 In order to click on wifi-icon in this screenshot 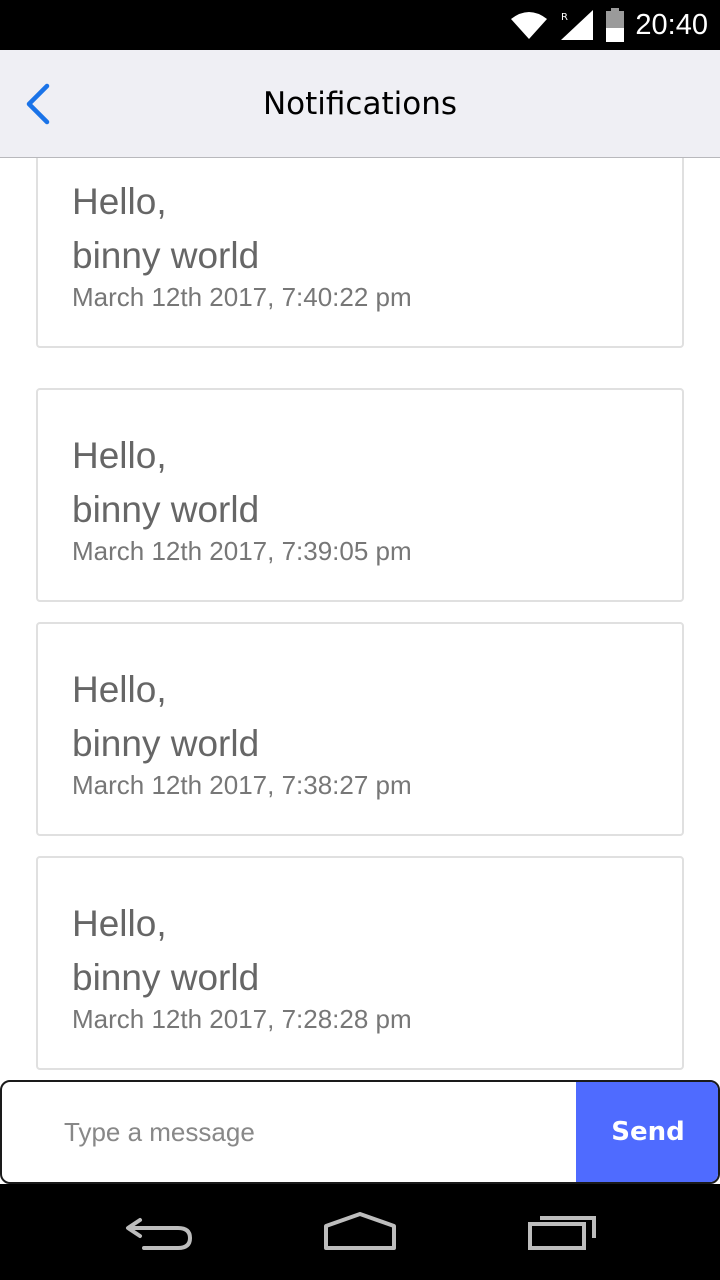, I will do `click(529, 25)`.